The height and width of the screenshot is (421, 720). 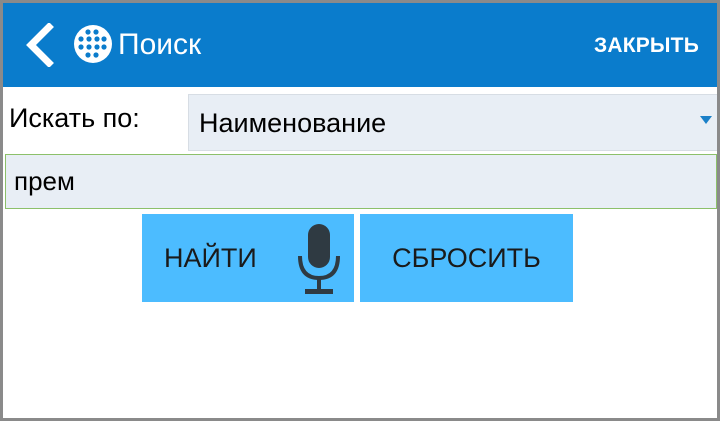 What do you see at coordinates (293, 123) in the screenshot?
I see `select-value: Наименование` at bounding box center [293, 123].